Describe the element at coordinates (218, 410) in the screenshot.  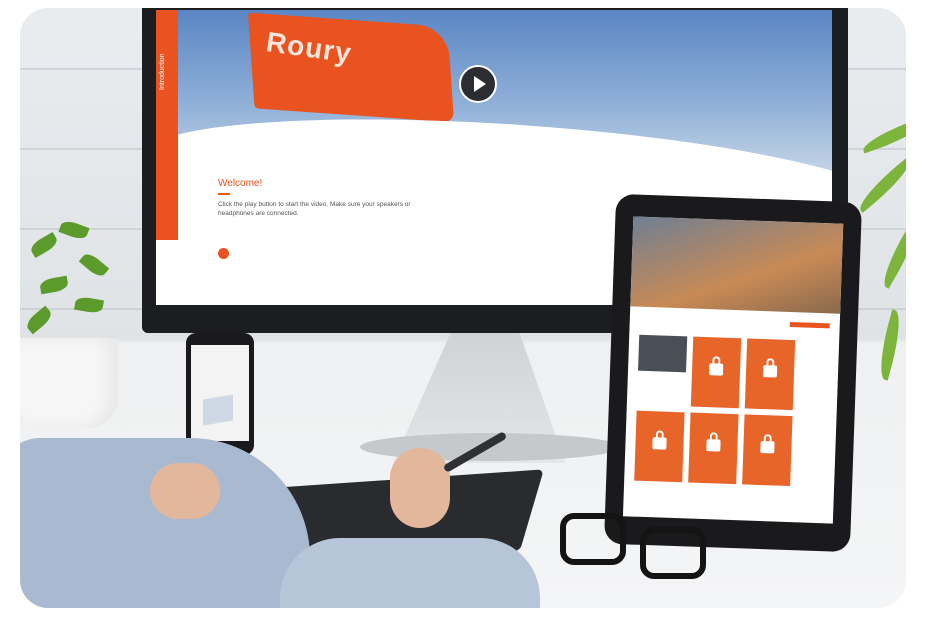
I see `cube-graphic` at that location.